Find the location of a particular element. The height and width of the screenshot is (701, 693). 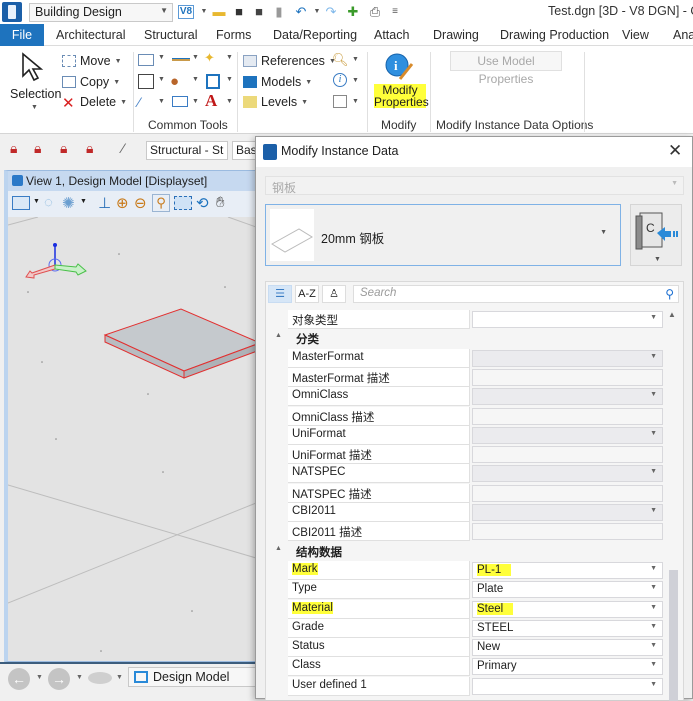

back-icon: ← is located at coordinates (19, 679).